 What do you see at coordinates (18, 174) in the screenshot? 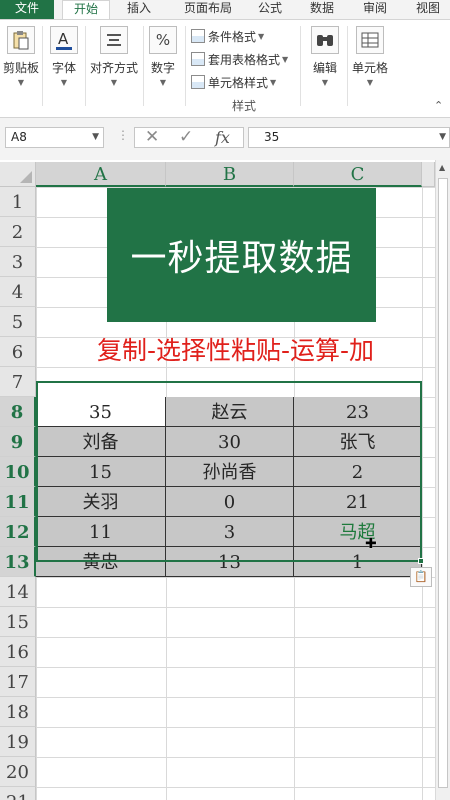
I see `select-all-button` at bounding box center [18, 174].